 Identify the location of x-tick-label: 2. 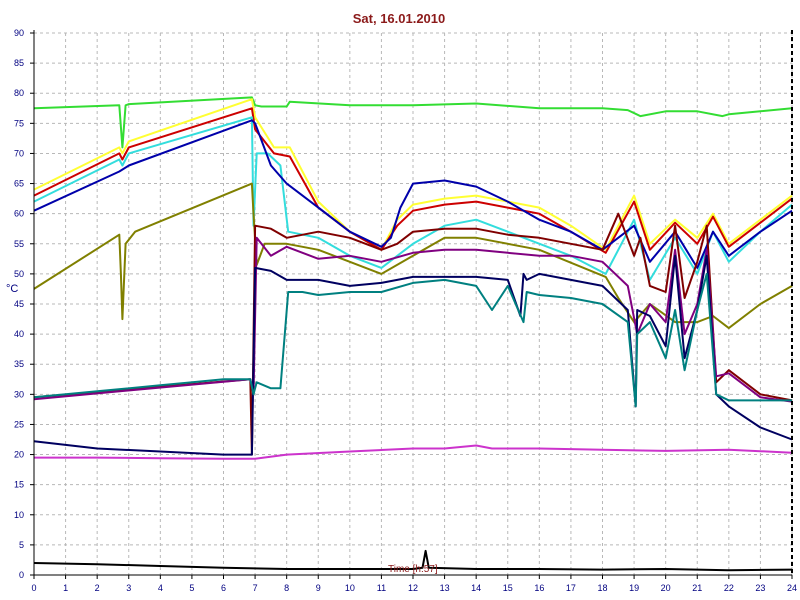
(97, 588).